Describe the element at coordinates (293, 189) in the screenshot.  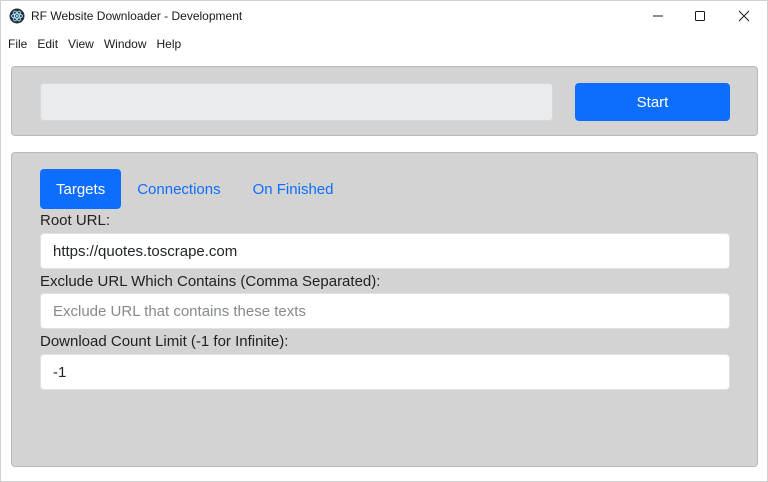
I see `tab-on-finished: On Finished` at that location.